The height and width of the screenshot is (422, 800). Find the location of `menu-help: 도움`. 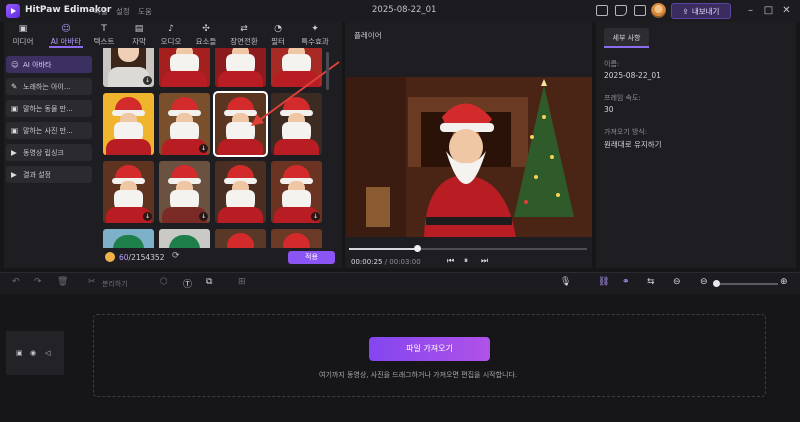

menu-help: 도움 is located at coordinates (145, 11).